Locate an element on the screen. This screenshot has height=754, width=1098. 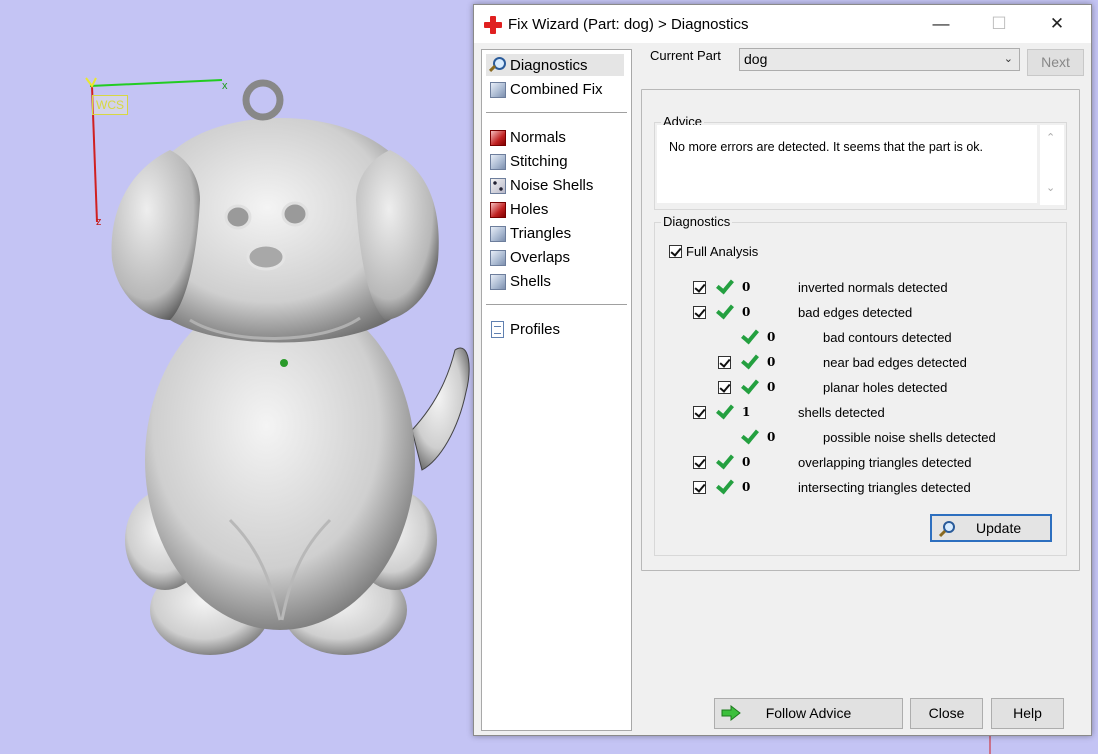
wcs-label: WCS is located at coordinates (110, 105).